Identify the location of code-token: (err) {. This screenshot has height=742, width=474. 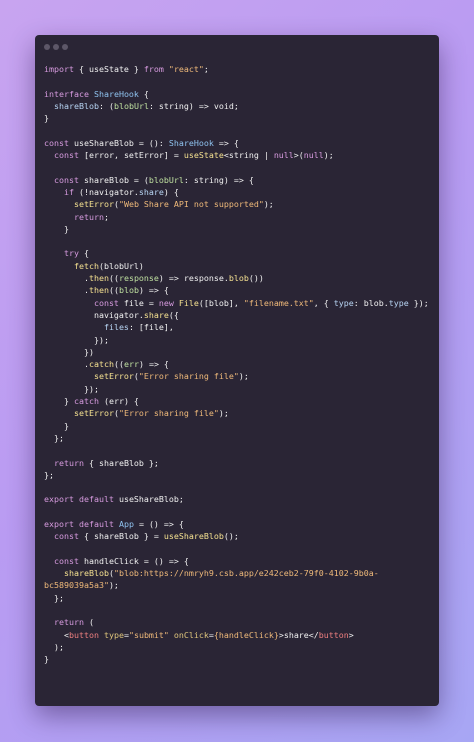
(118, 401).